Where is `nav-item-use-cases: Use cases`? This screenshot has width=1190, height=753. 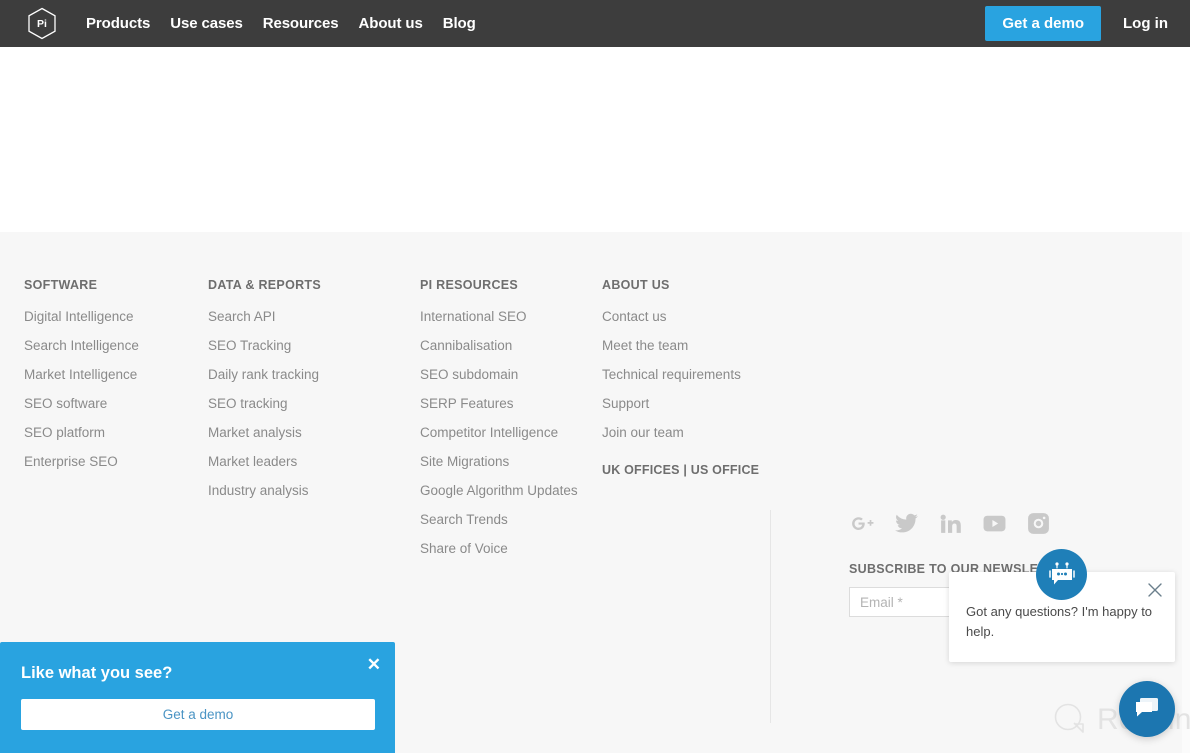 nav-item-use-cases: Use cases is located at coordinates (206, 23).